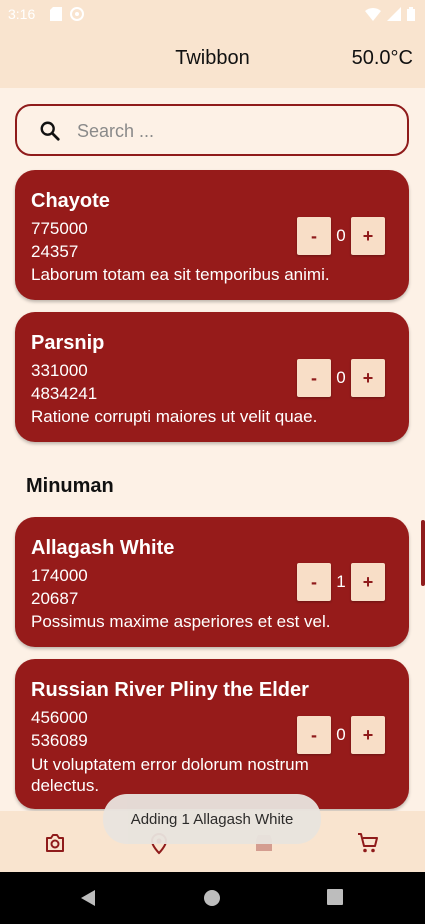 Image resolution: width=425 pixels, height=924 pixels. I want to click on product-stock: 20687, so click(55, 598).